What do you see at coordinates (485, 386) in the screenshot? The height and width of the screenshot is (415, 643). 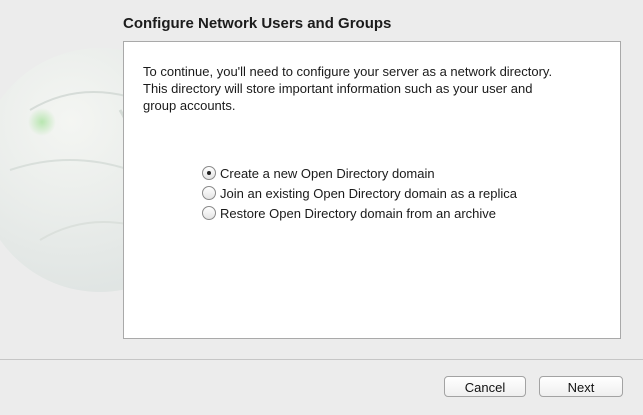 I see `cancel-button: Cancel` at bounding box center [485, 386].